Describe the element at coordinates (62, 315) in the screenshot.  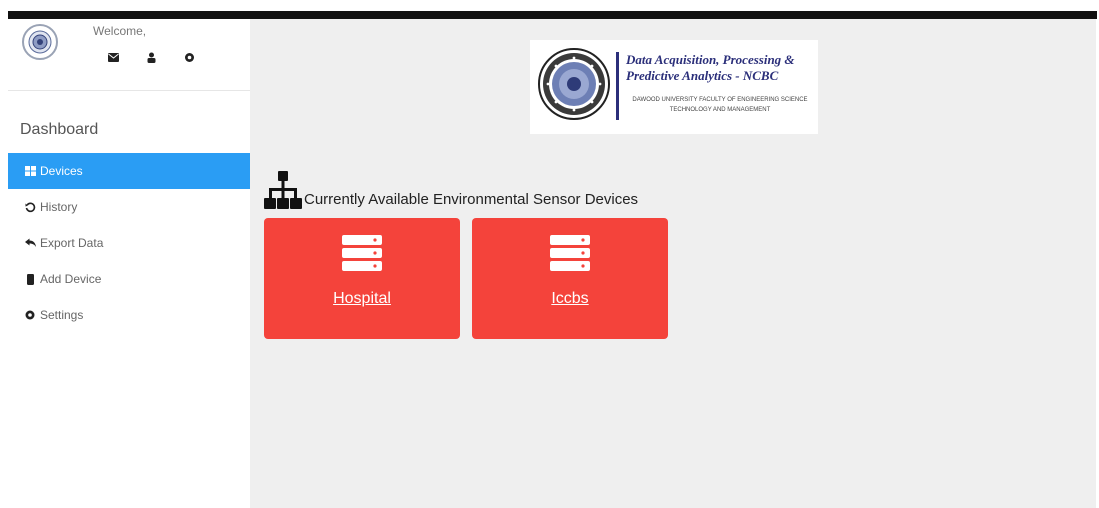
I see `sidebar-item-label: Settings` at that location.